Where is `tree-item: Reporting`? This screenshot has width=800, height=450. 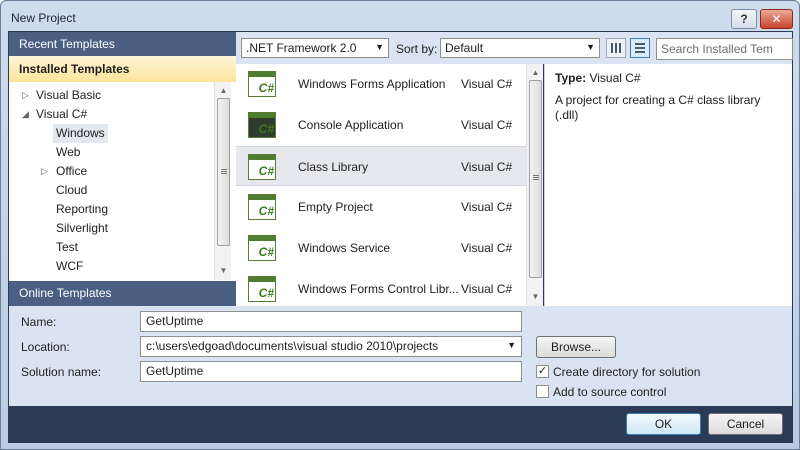
tree-item: Reporting is located at coordinates (111, 209).